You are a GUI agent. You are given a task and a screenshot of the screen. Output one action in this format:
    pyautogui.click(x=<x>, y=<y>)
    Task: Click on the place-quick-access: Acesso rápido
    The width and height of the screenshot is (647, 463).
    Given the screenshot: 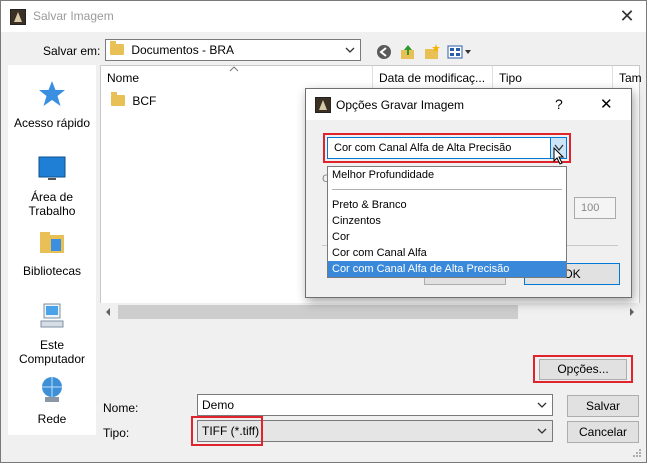 What is the action you would take?
    pyautogui.click(x=52, y=104)
    